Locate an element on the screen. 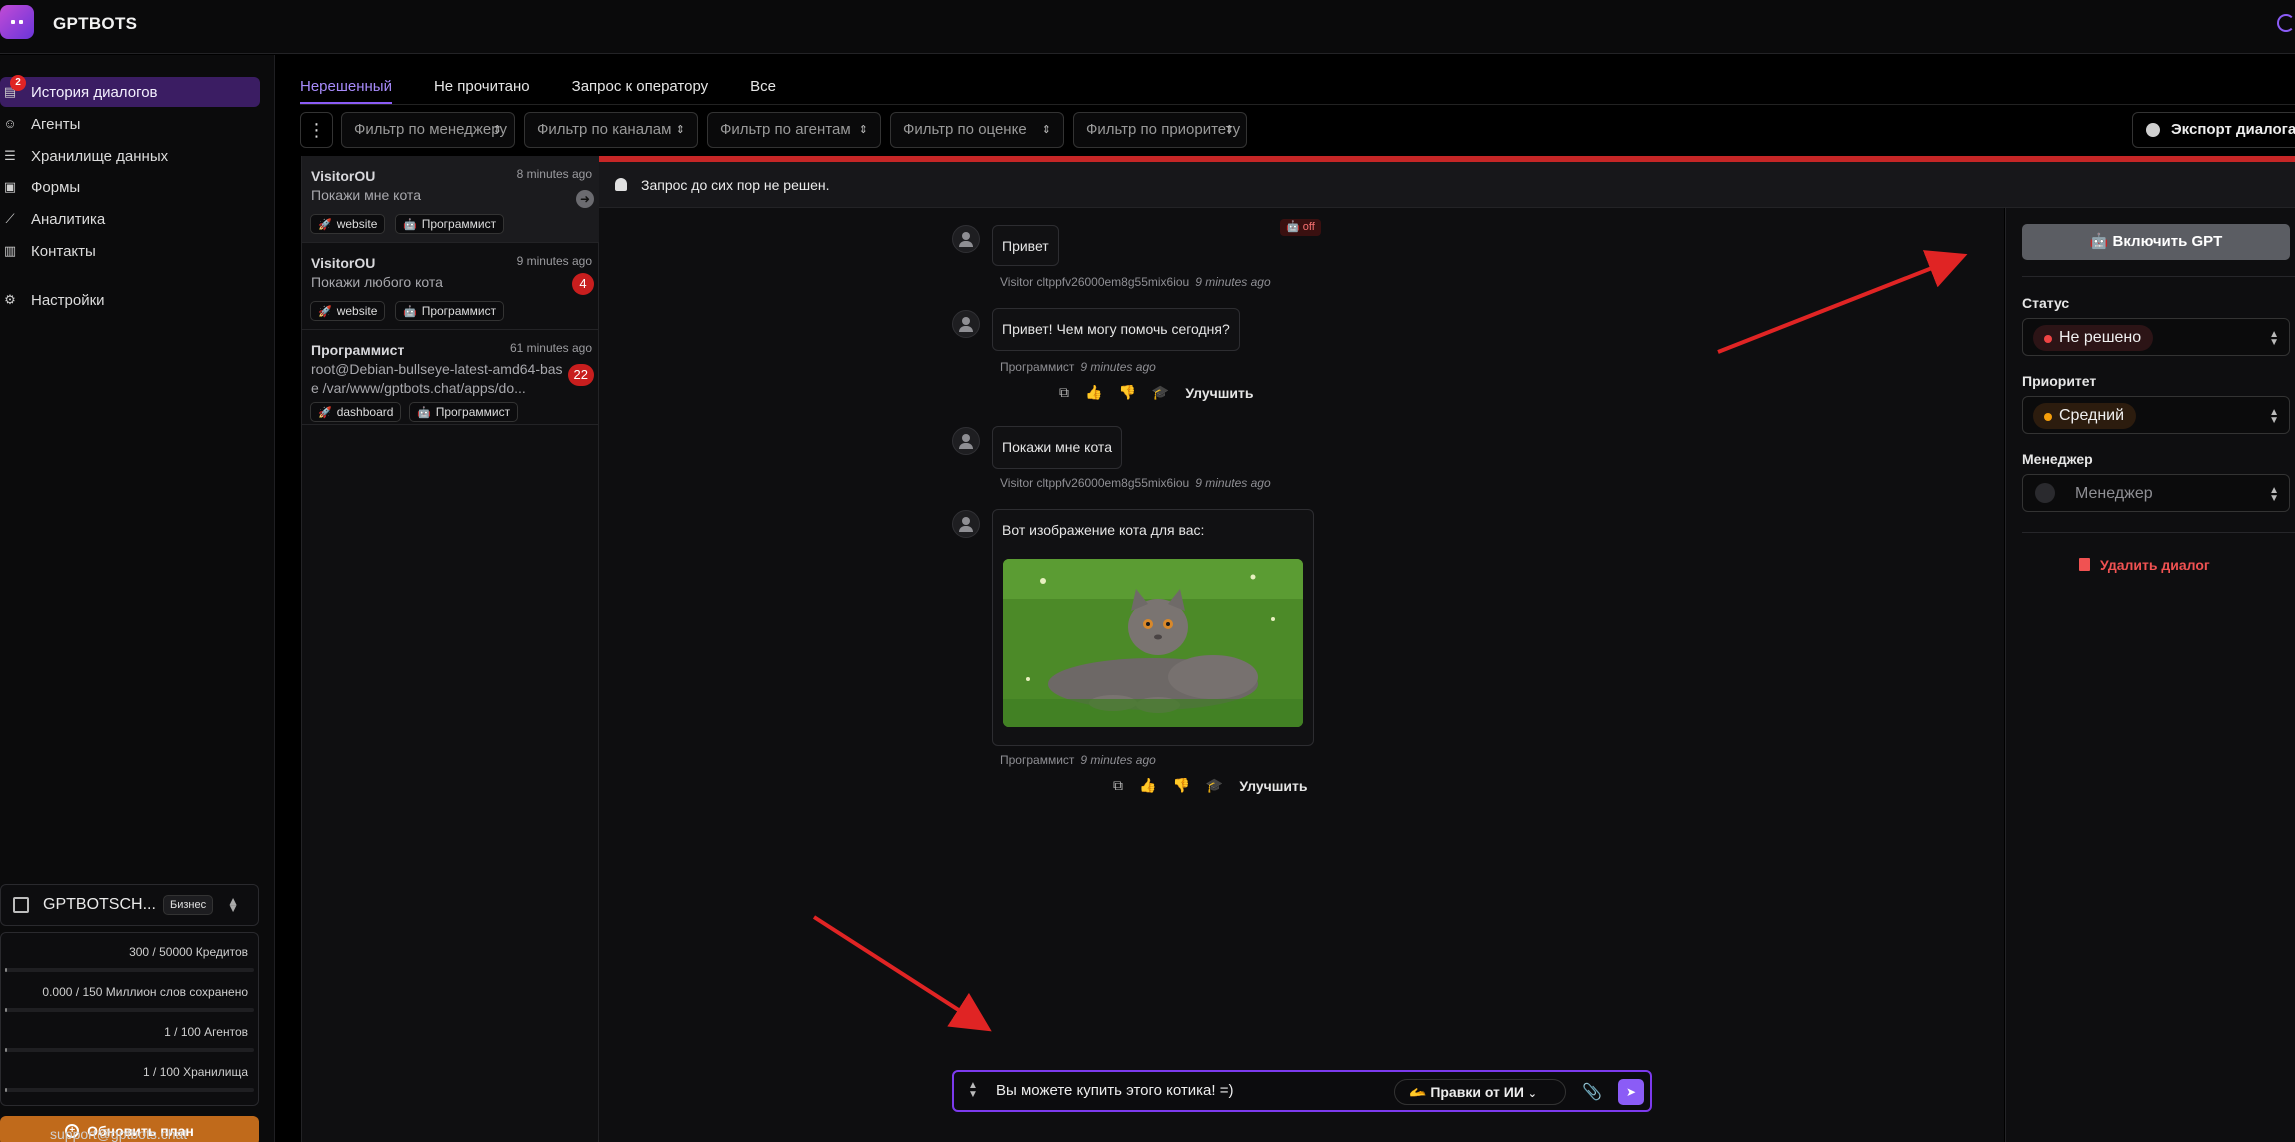  priority-select: Средний ▲ ▼ is located at coordinates (2156, 415).